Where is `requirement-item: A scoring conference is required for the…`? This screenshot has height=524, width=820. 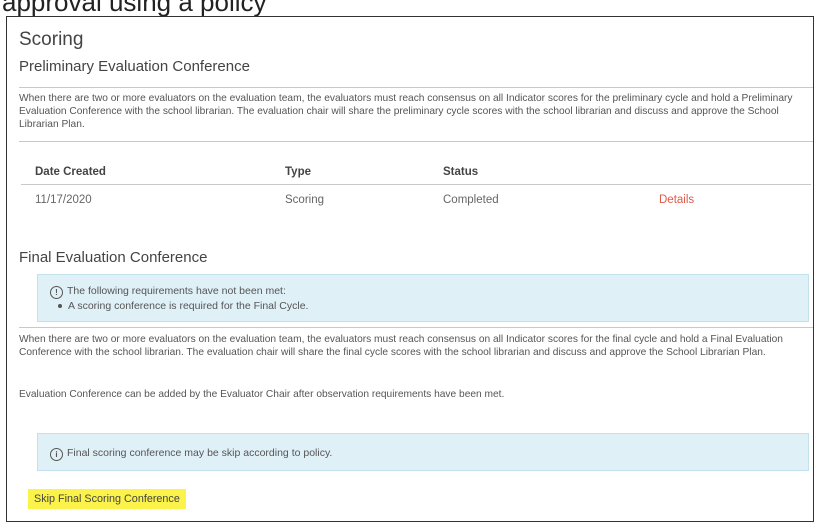
requirement-item: A scoring conference is required for the… is located at coordinates (179, 306).